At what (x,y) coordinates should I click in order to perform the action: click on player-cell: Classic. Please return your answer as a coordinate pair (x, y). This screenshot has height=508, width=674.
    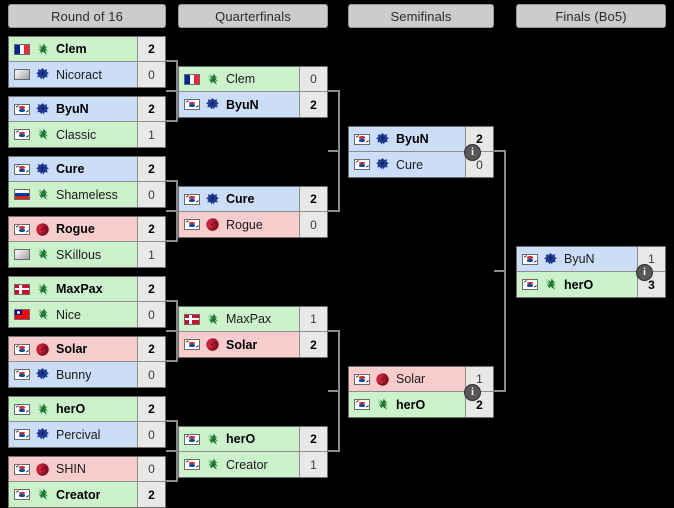
    Looking at the image, I should click on (73, 134).